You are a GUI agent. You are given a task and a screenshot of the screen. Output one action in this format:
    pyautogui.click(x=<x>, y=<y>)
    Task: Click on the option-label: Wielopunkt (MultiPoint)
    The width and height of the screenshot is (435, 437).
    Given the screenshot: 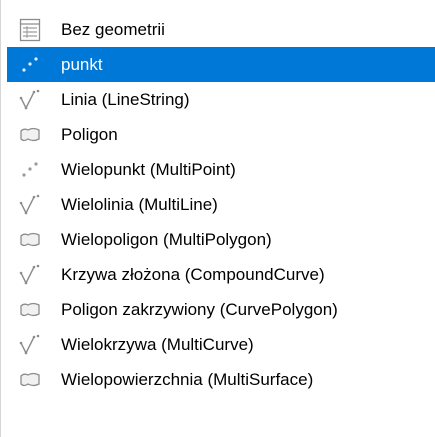 What is the action you would take?
    pyautogui.click(x=148, y=169)
    